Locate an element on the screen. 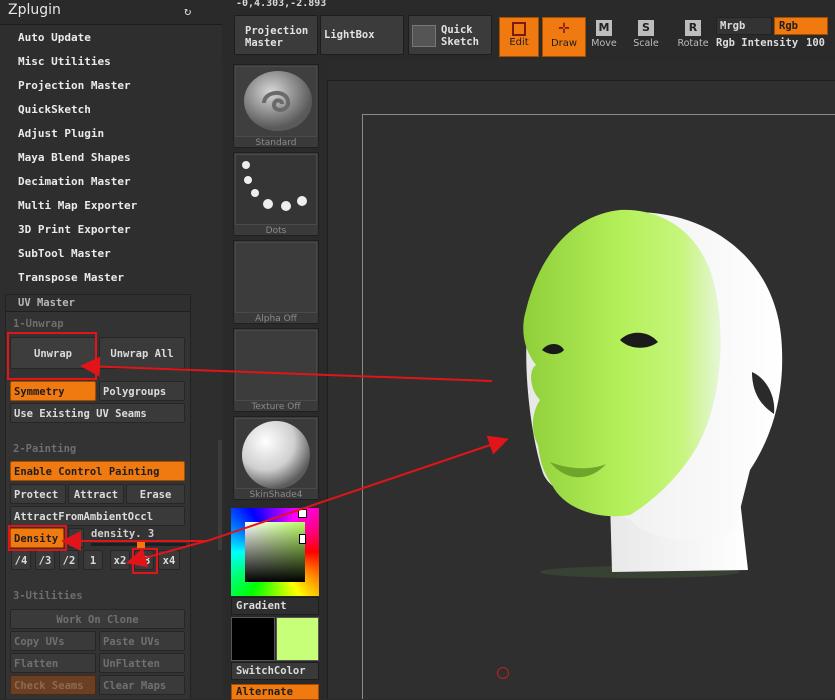  hue-handle is located at coordinates (302, 513).